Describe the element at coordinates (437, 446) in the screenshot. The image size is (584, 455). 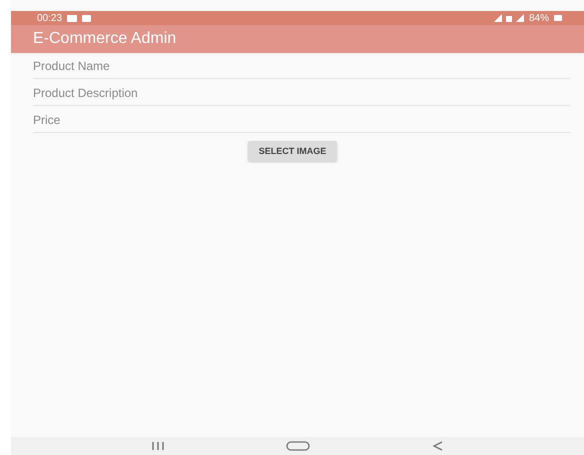
I see `back-icon` at that location.